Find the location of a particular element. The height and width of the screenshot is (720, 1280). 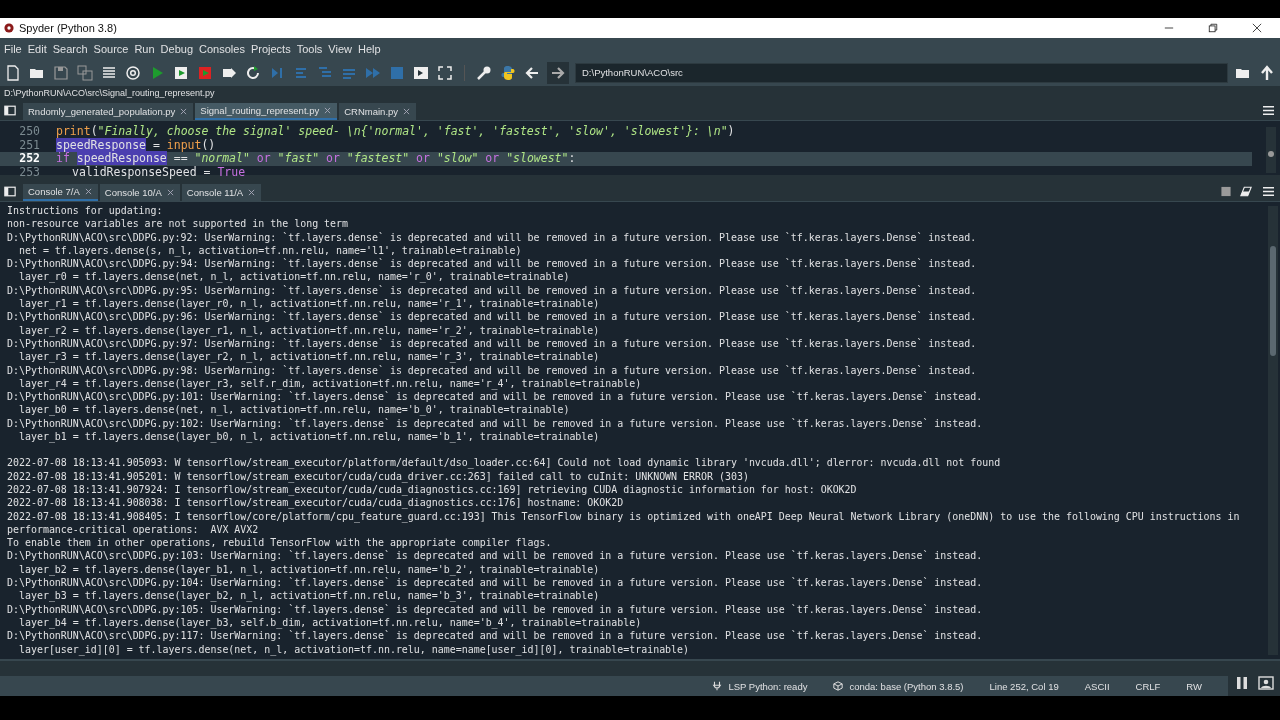

pause-icon is located at coordinates (1242, 683).